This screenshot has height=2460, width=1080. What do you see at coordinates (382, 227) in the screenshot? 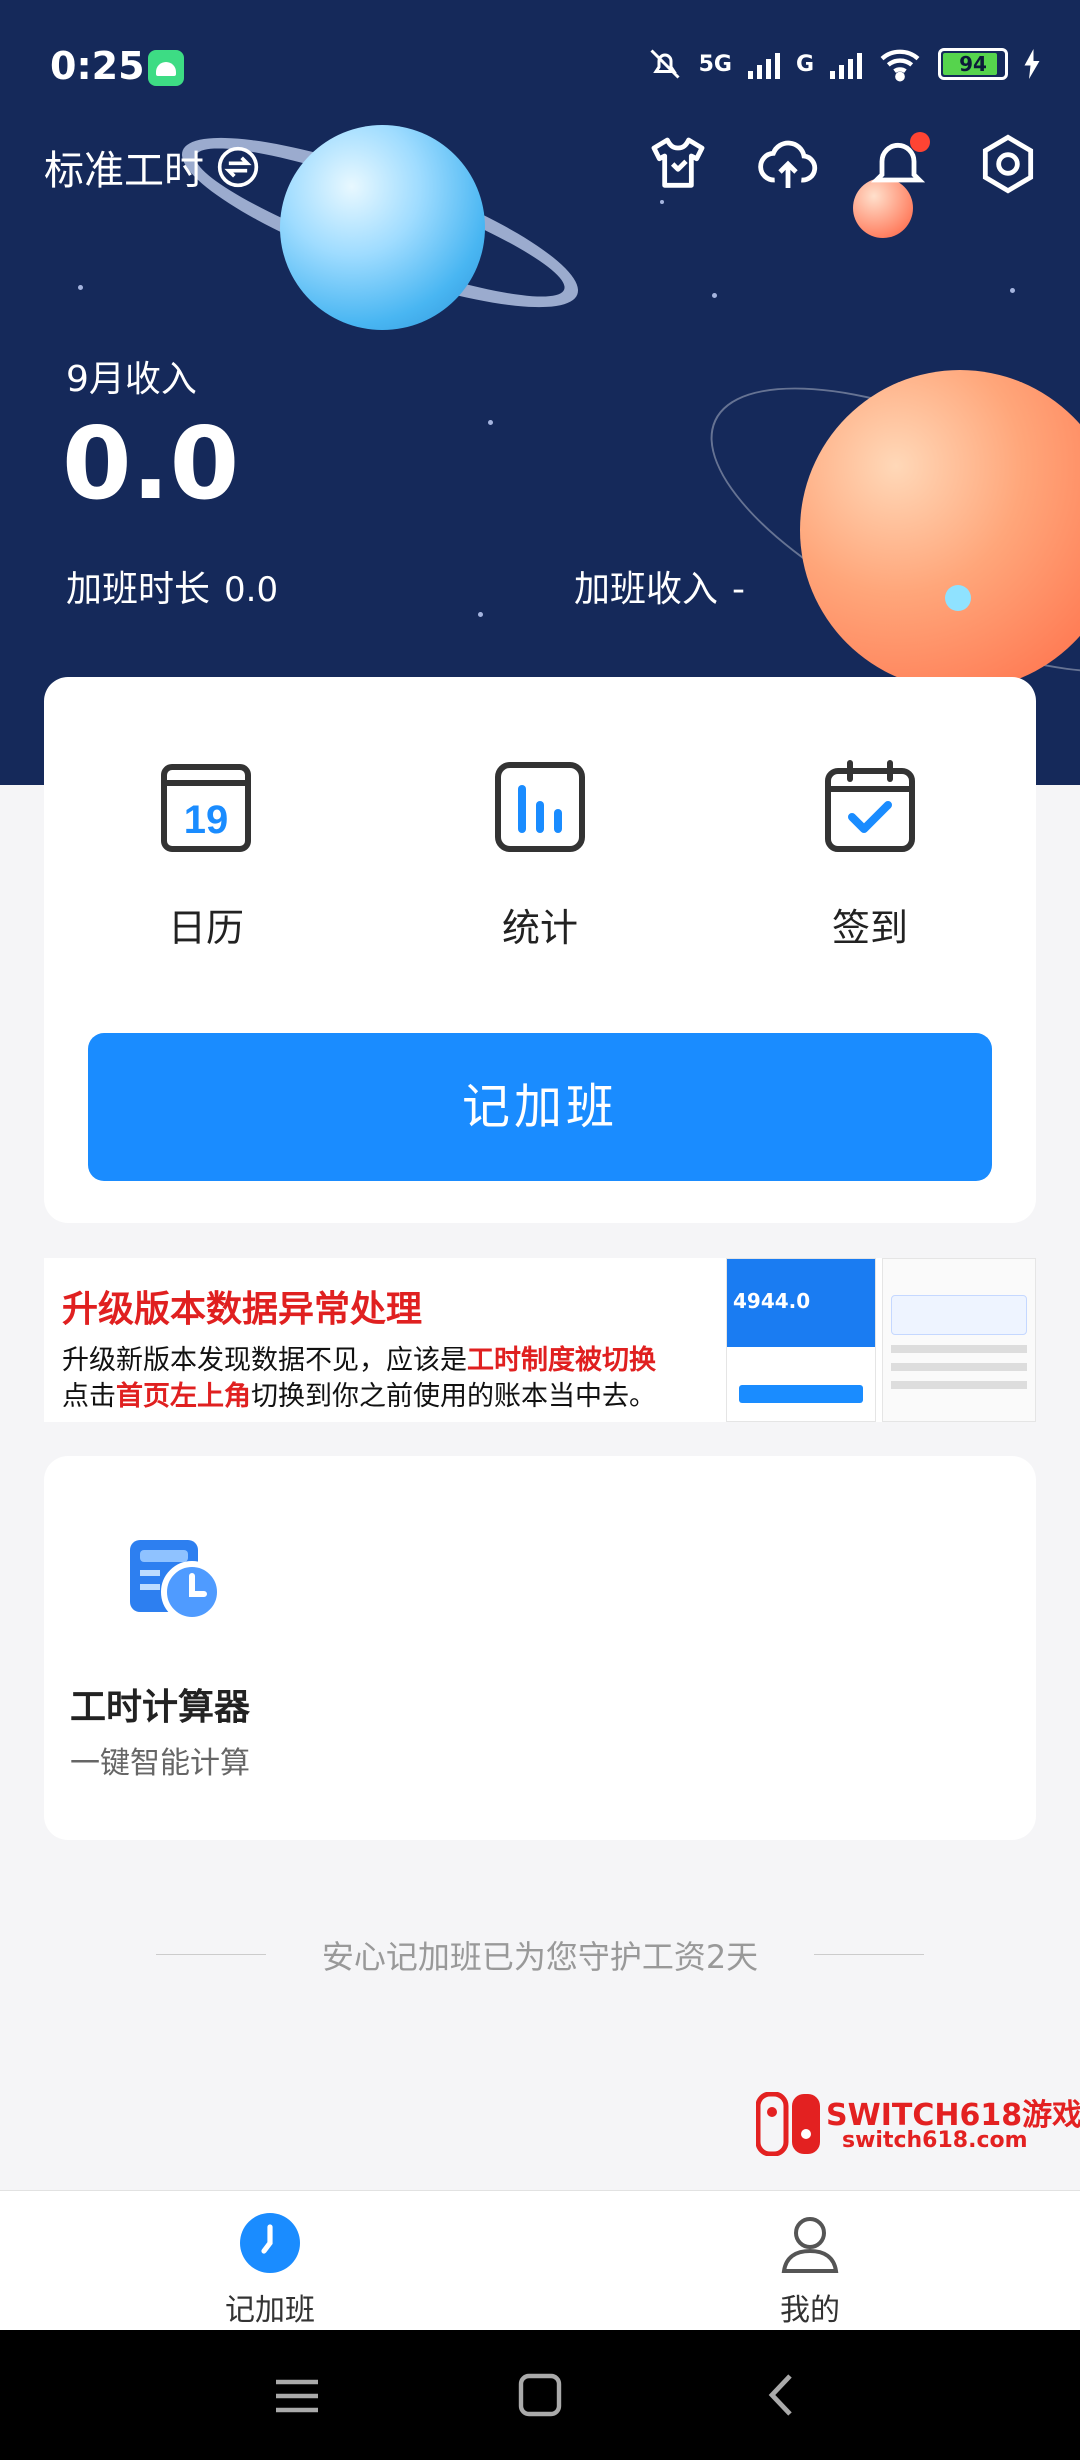
I see `blue-planet` at bounding box center [382, 227].